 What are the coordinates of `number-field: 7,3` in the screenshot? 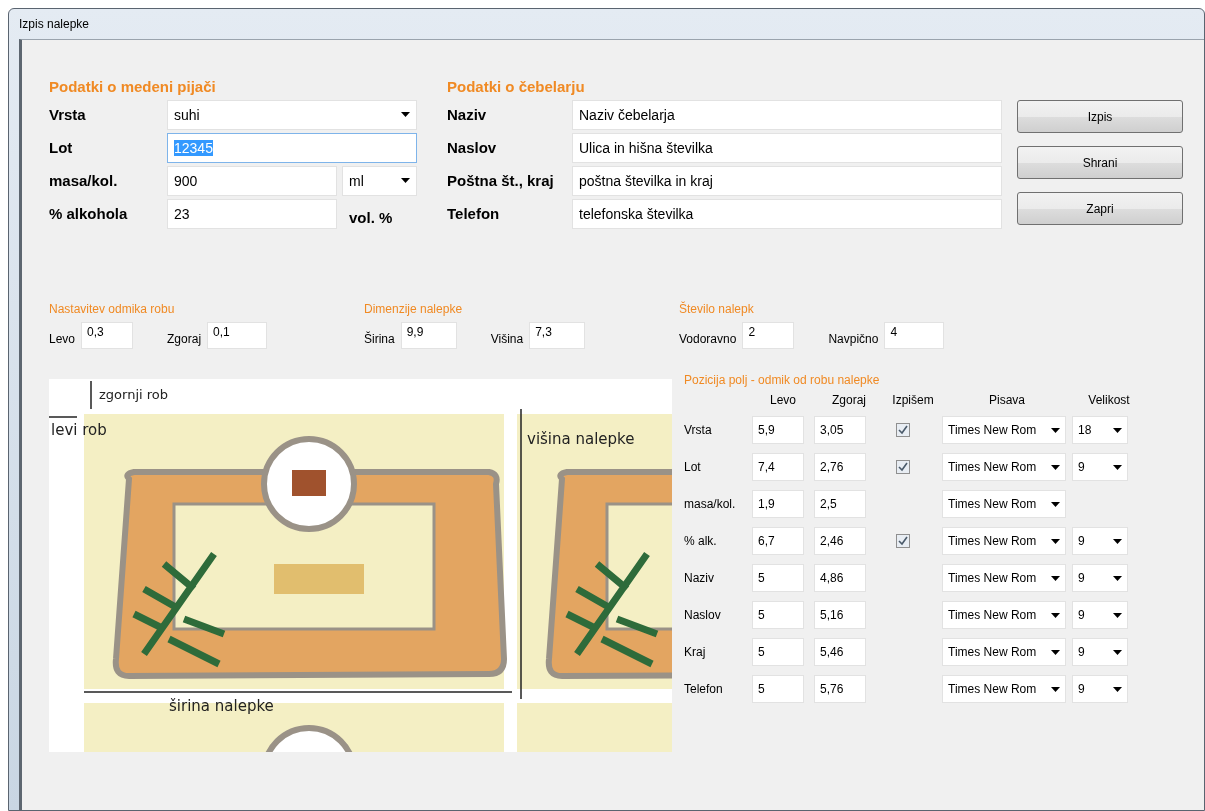 It's located at (557, 335).